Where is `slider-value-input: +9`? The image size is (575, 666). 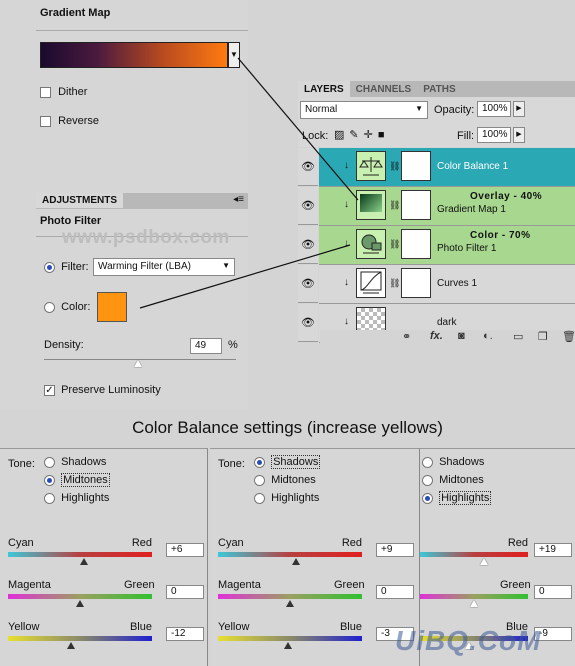 slider-value-input: +9 is located at coordinates (395, 550).